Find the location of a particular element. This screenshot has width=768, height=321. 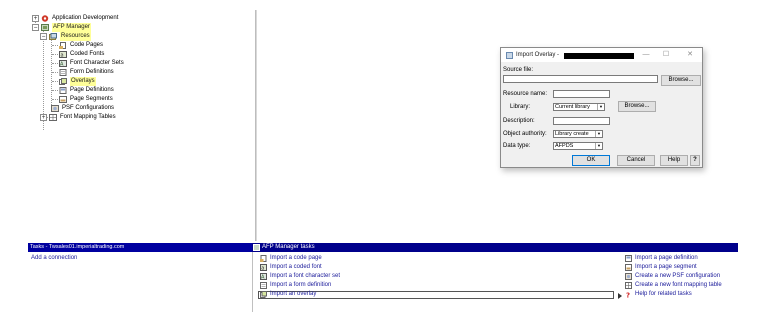

library-label: Library: is located at coordinates (520, 107).